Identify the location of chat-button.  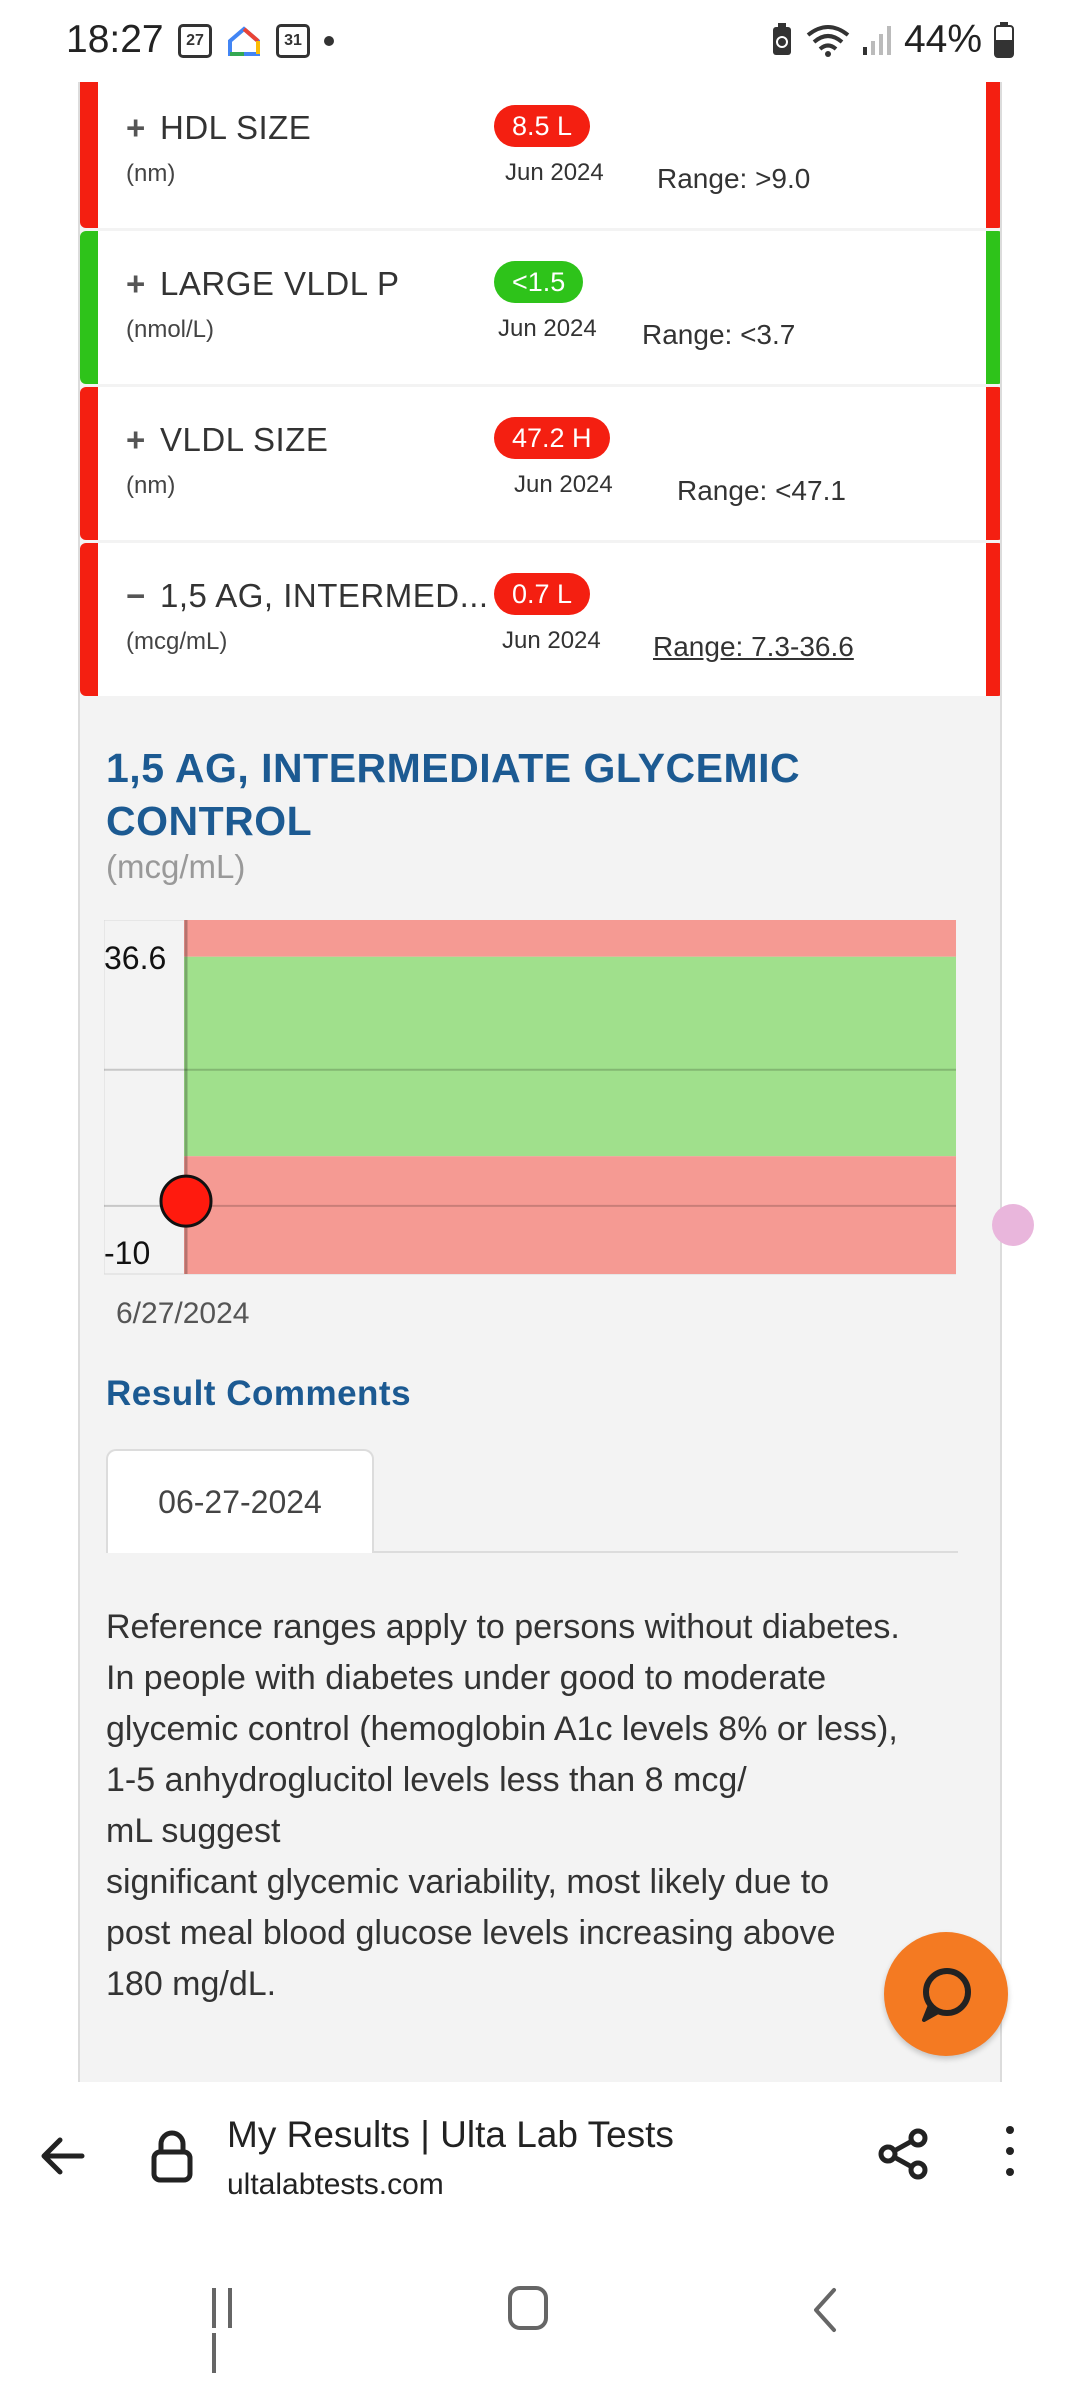
(946, 1994).